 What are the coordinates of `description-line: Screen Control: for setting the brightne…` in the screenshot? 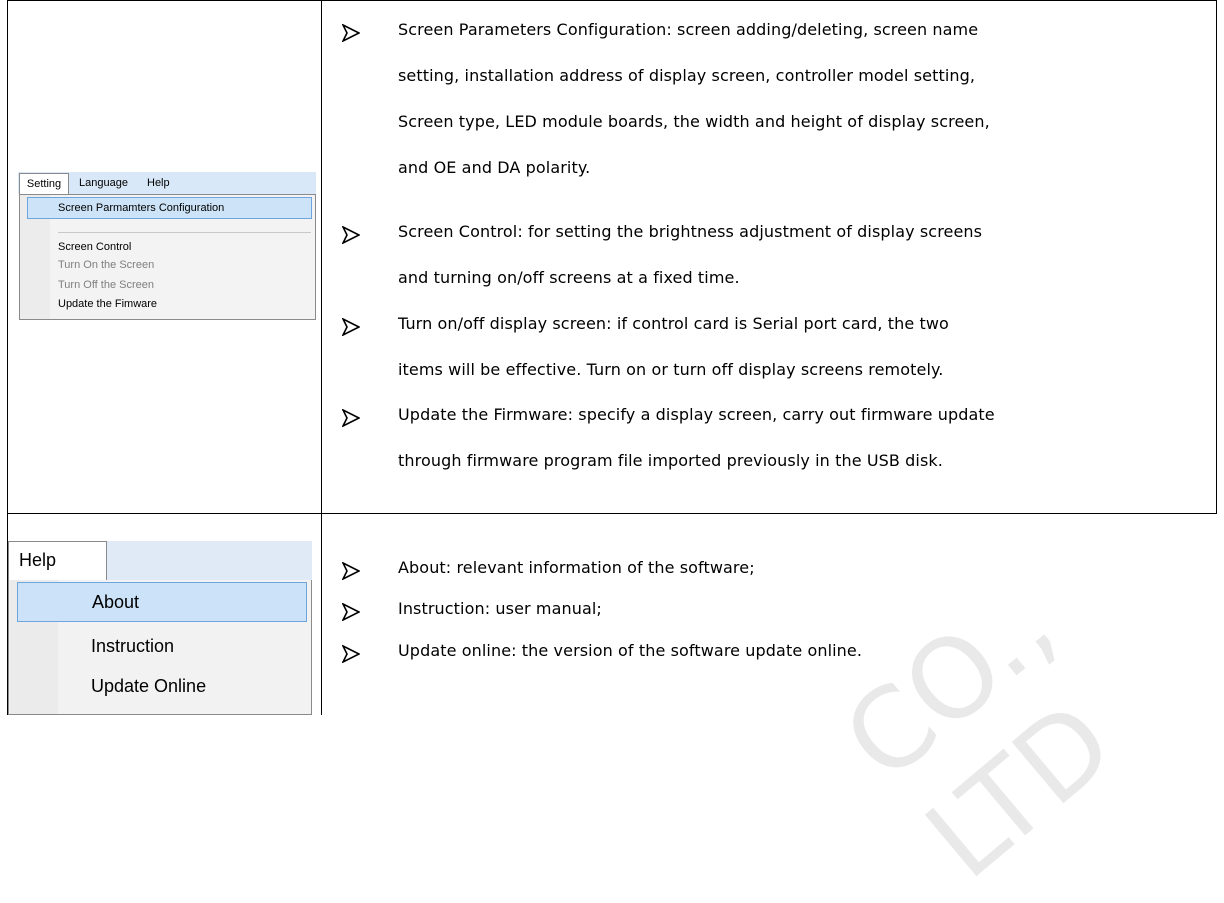 It's located at (690, 231).